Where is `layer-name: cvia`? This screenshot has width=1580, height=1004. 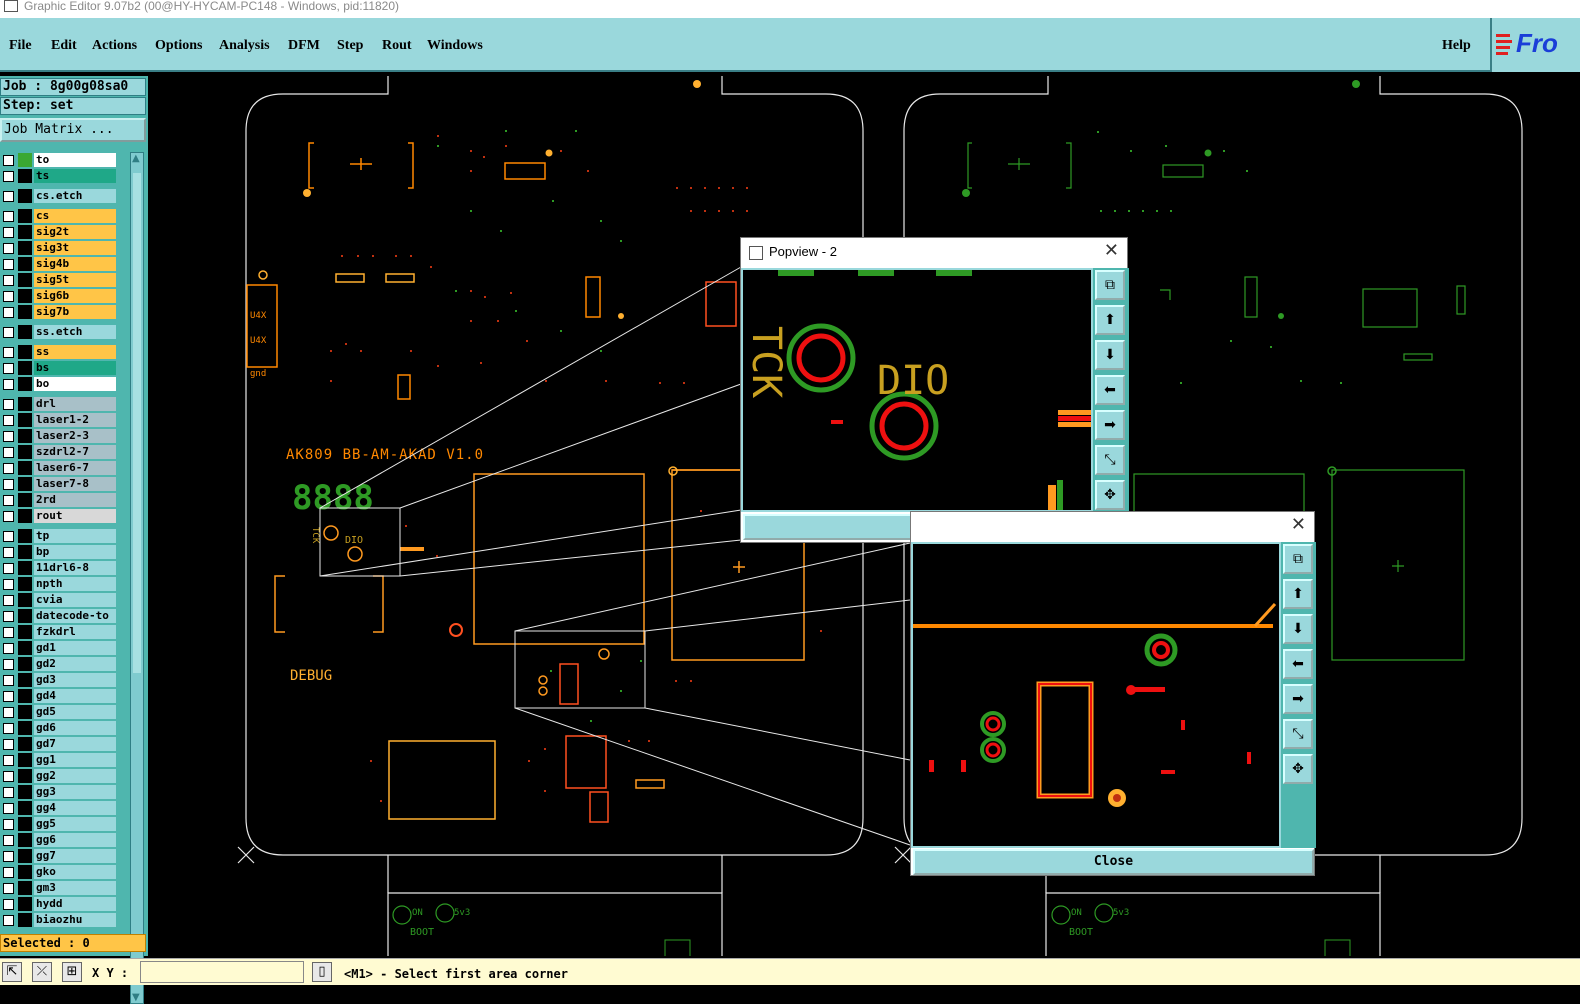
layer-name: cvia is located at coordinates (75, 600).